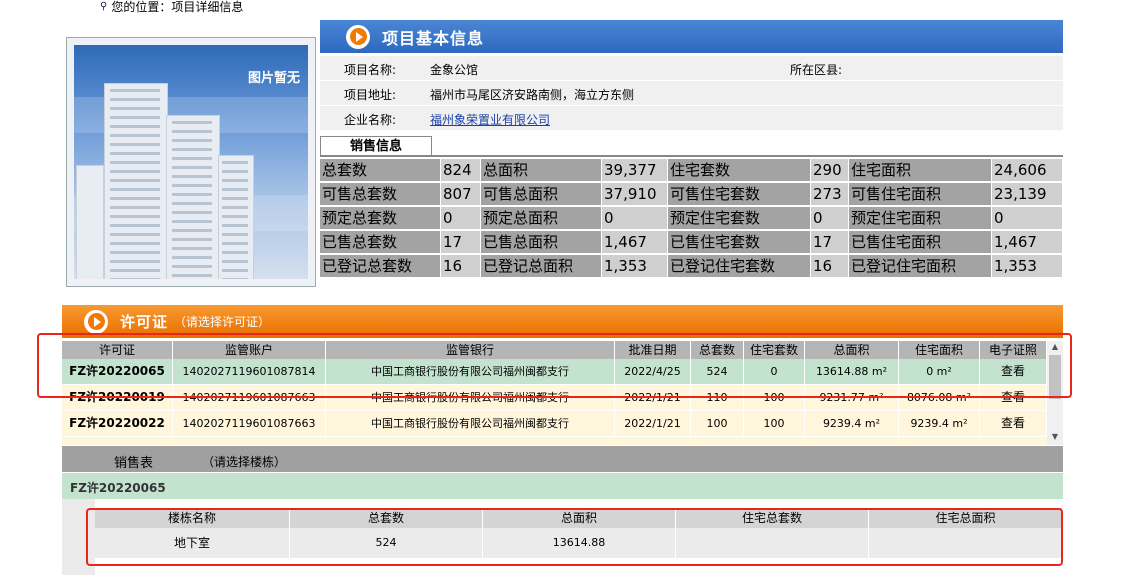  I want to click on sales-label: 可售总套数, so click(380, 194).